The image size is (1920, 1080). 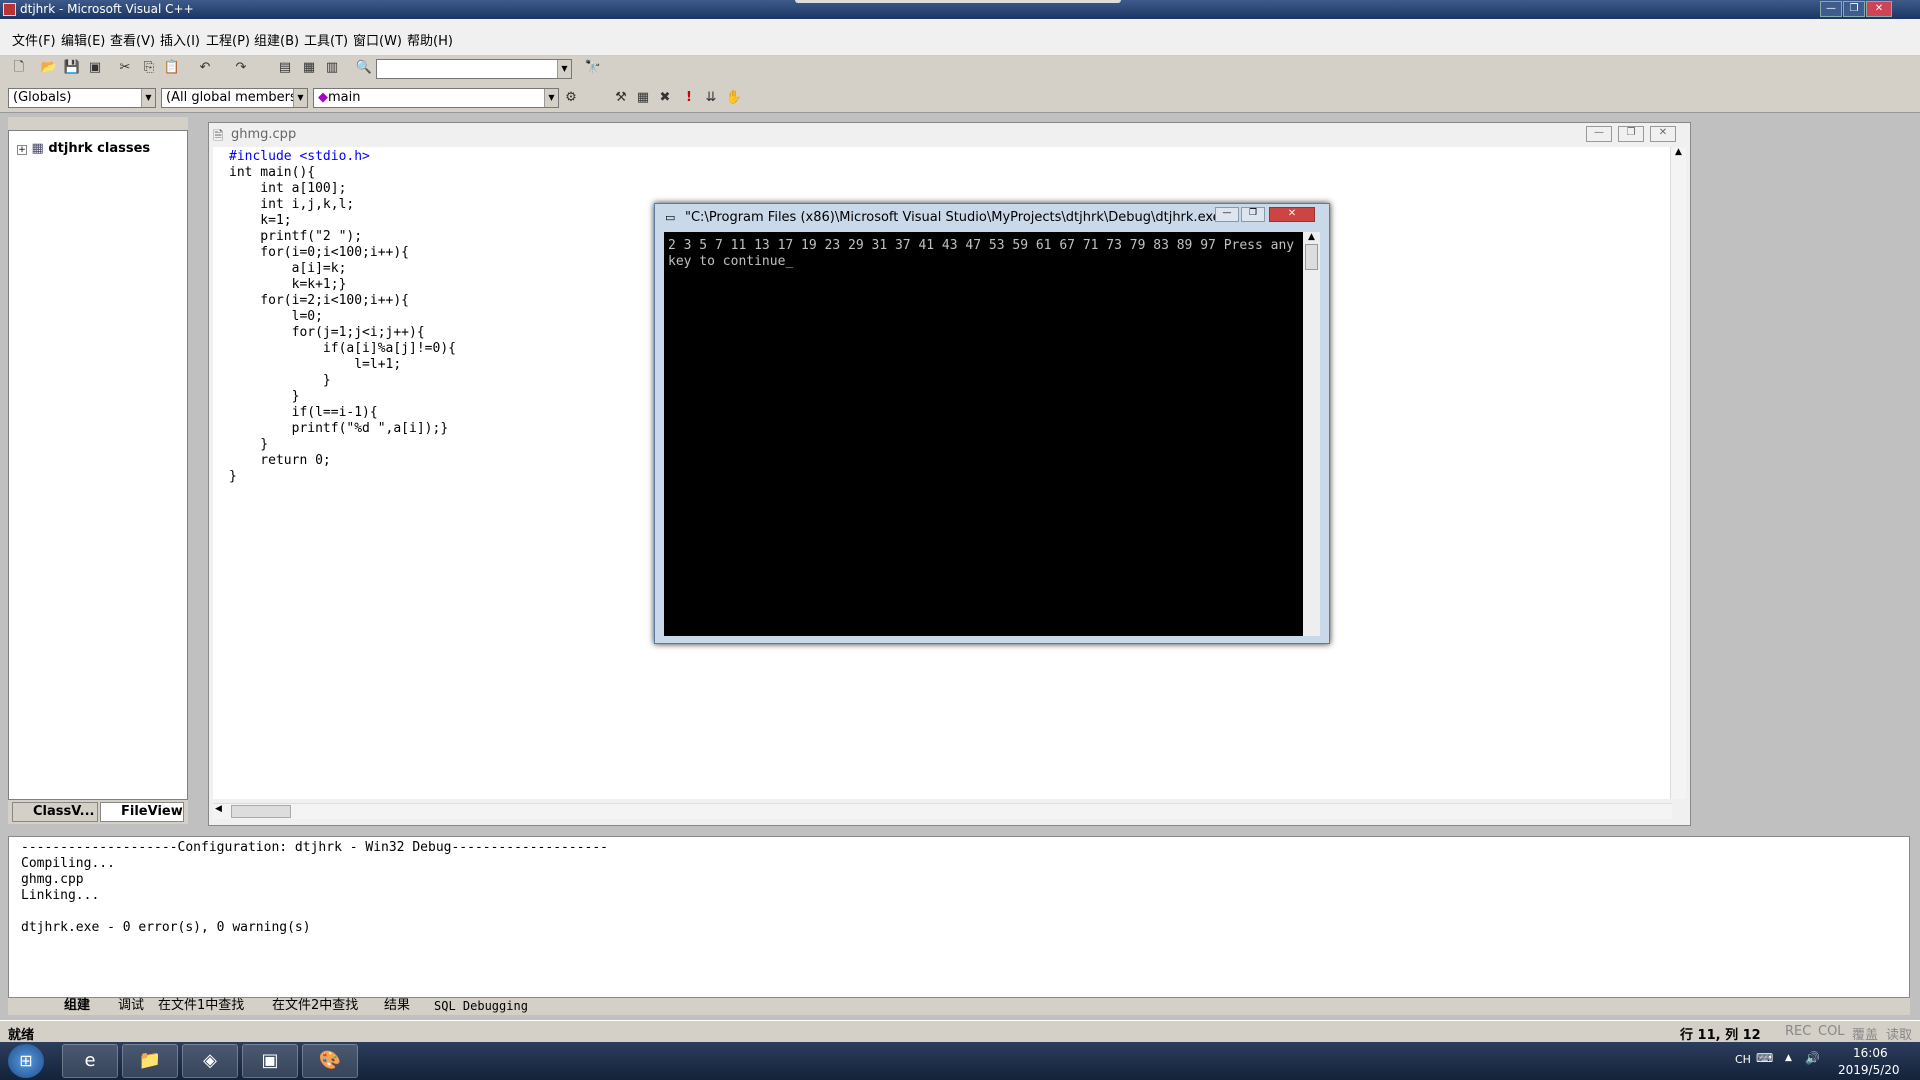 What do you see at coordinates (1788, 1058) in the screenshot?
I see `show-hidden-icons-icon: ▲` at bounding box center [1788, 1058].